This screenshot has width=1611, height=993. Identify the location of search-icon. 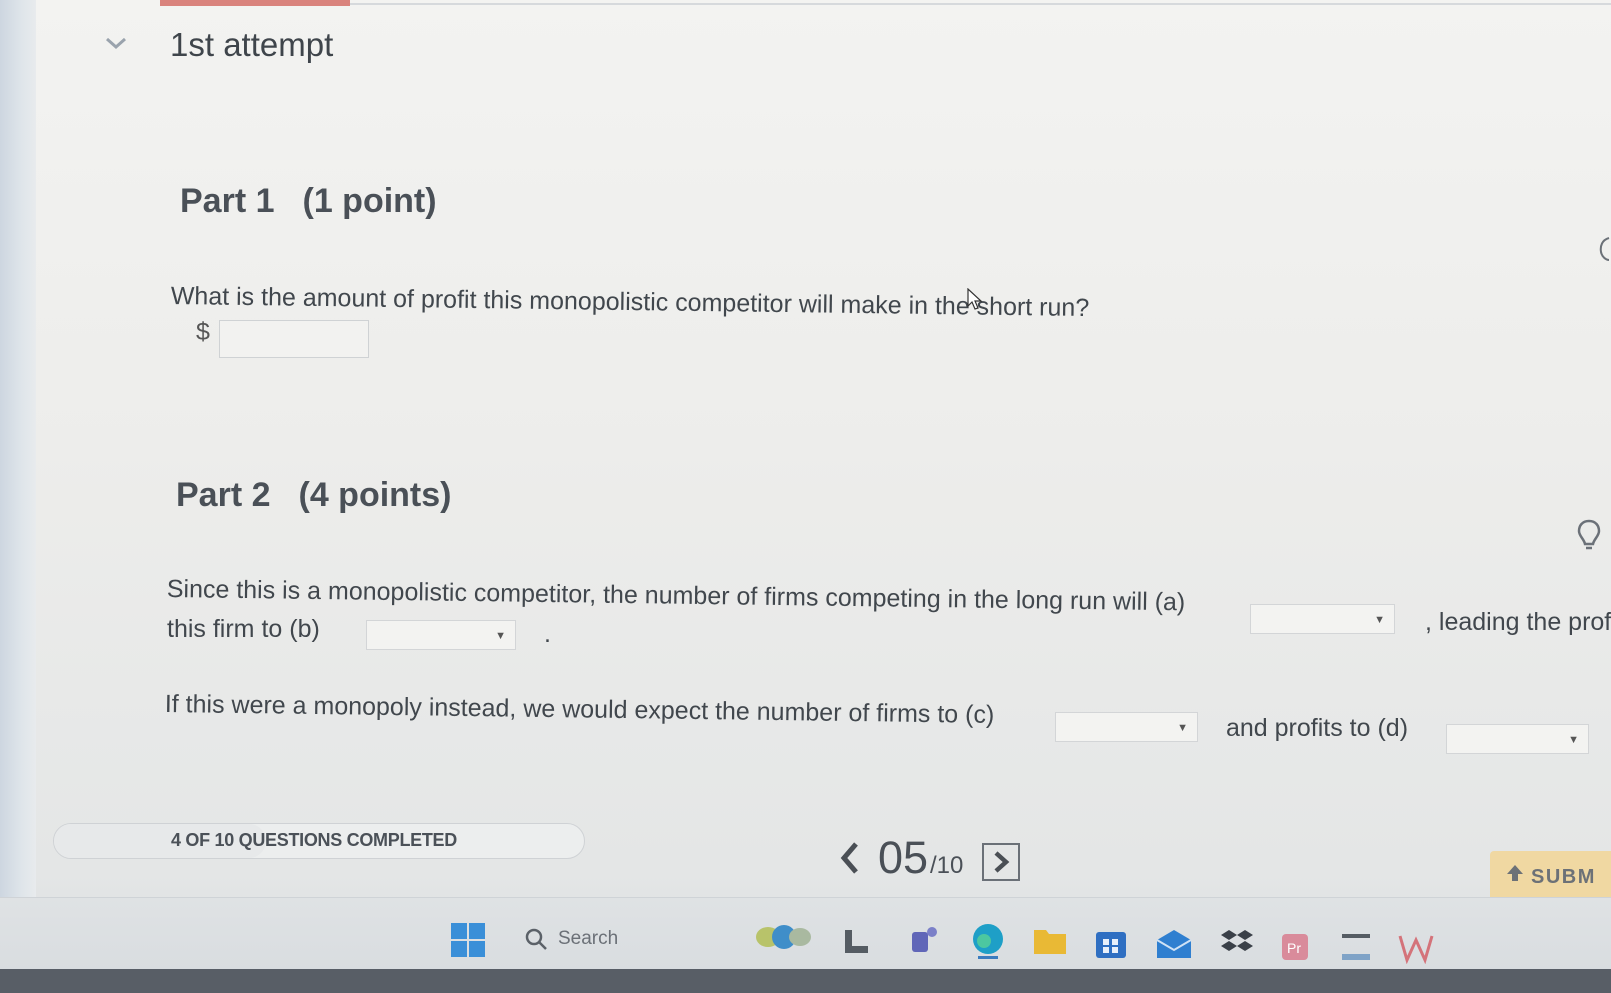
(536, 939).